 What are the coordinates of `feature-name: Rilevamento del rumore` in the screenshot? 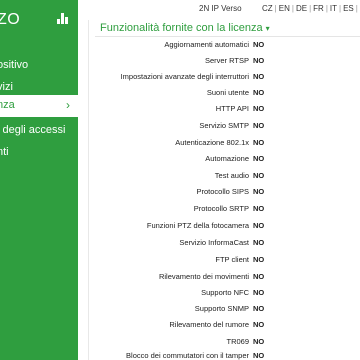 It's located at (209, 324).